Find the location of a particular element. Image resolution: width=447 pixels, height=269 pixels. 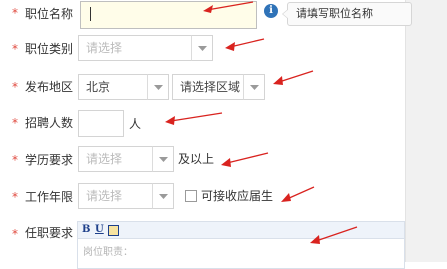

district-select: 请选择区域 is located at coordinates (208, 87).